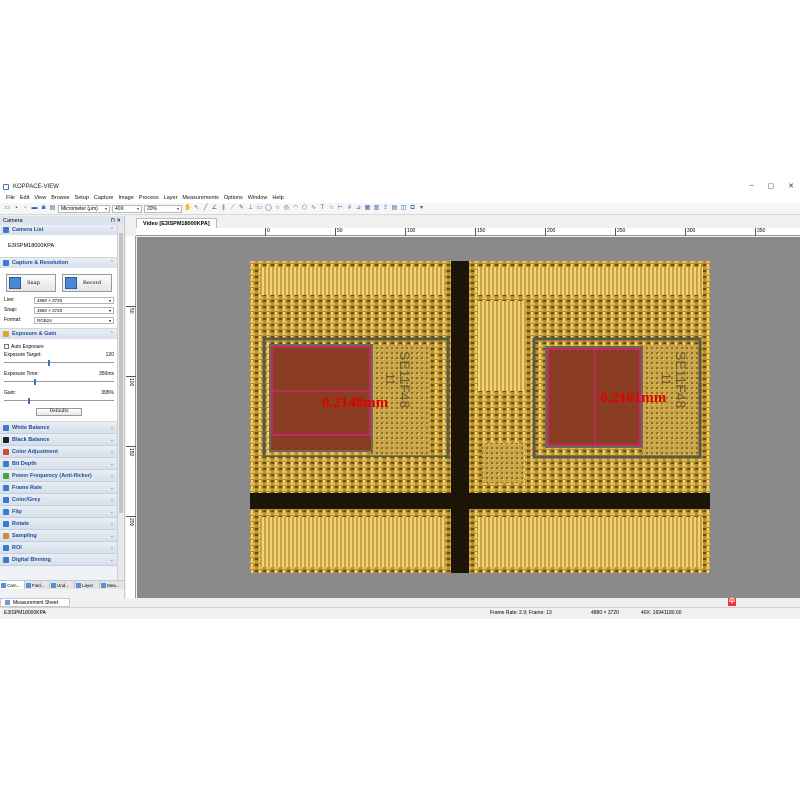  What do you see at coordinates (313, 208) in the screenshot?
I see `curve-icon: ∿` at bounding box center [313, 208].